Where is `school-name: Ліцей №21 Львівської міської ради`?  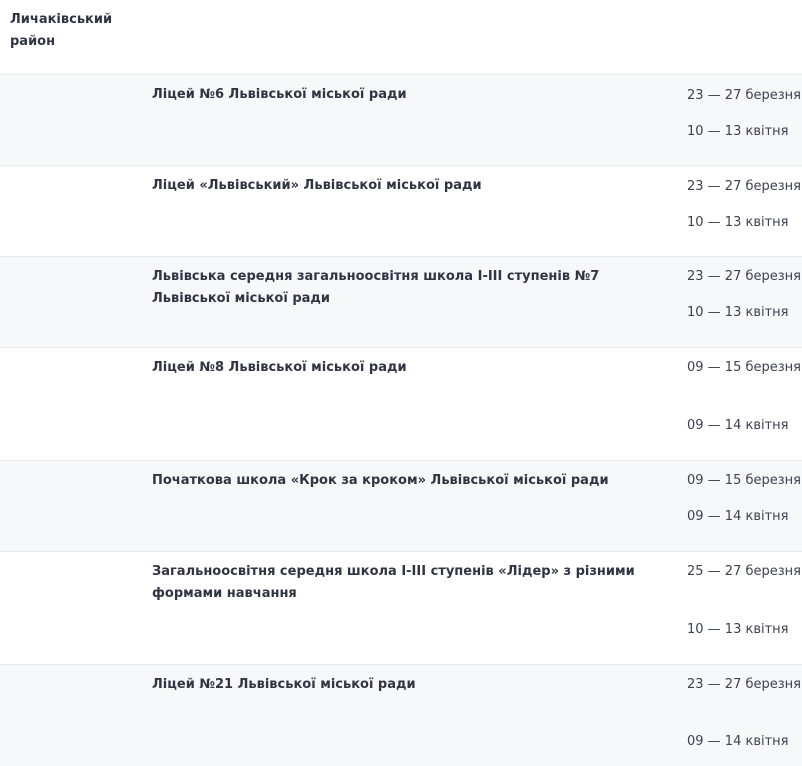 school-name: Ліцей №21 Львівської міської ради is located at coordinates (284, 684).